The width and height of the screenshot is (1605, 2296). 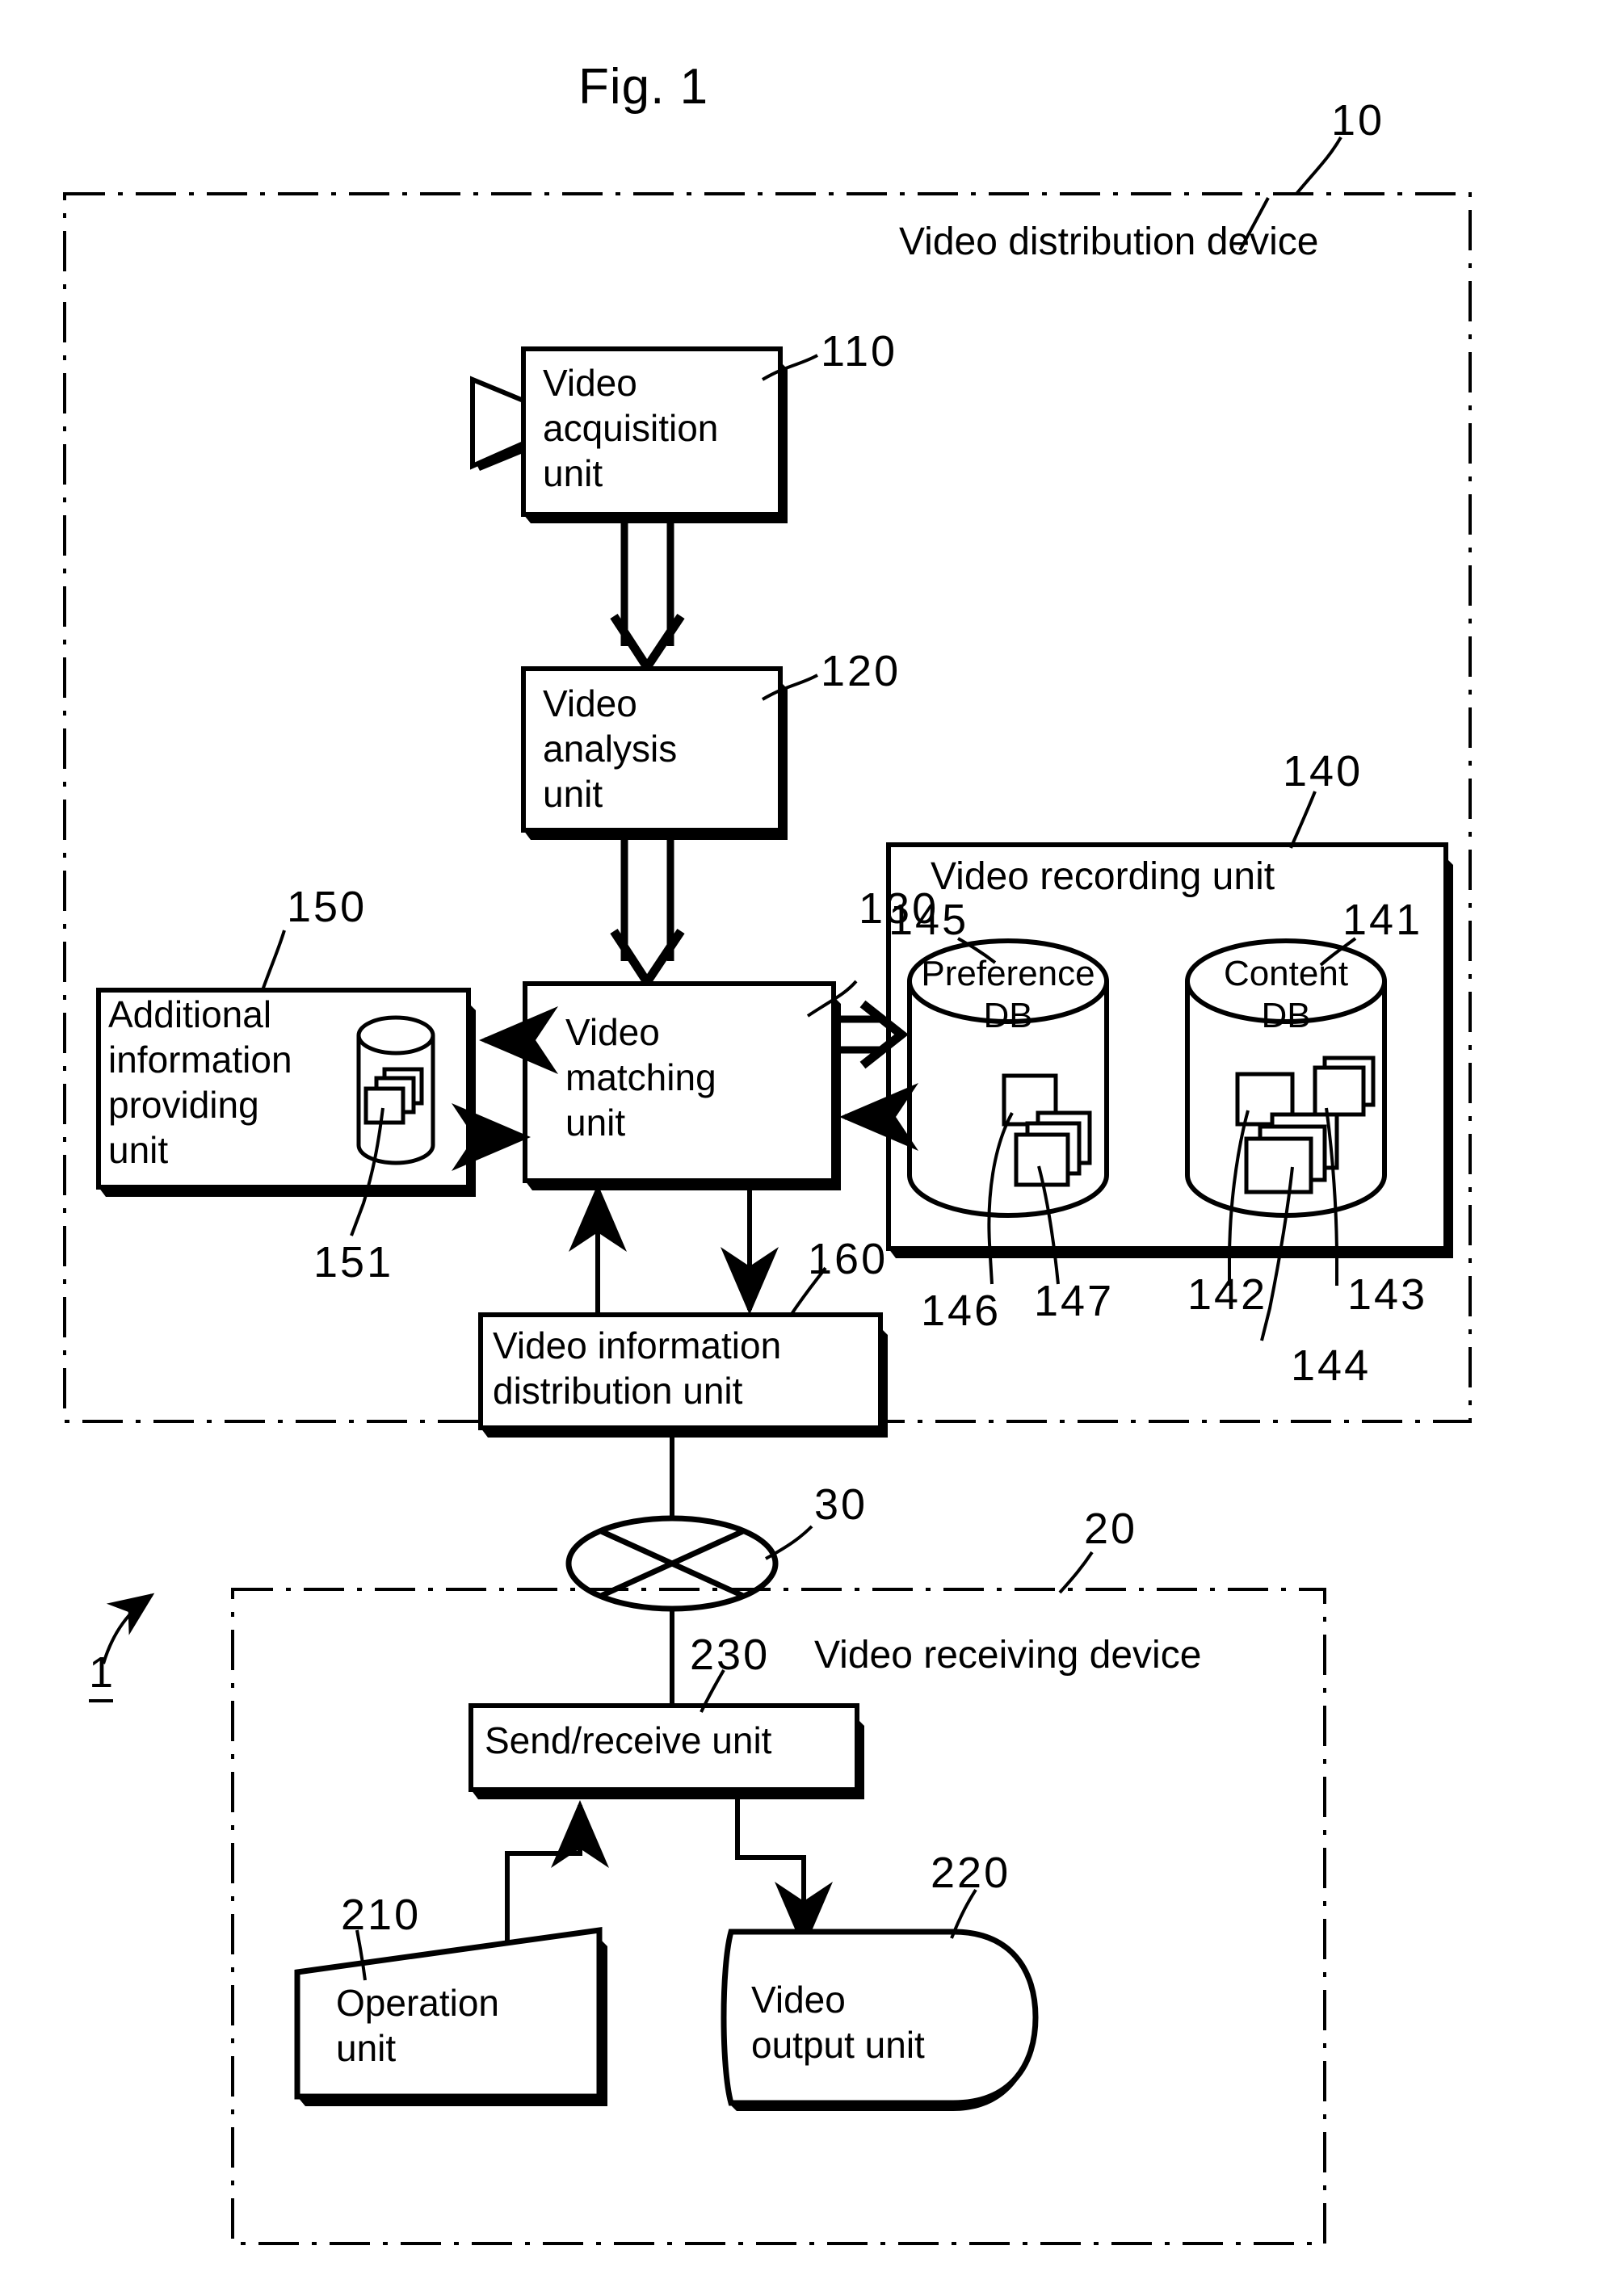 I want to click on ref-number-141: 141, so click(x=1382, y=920).